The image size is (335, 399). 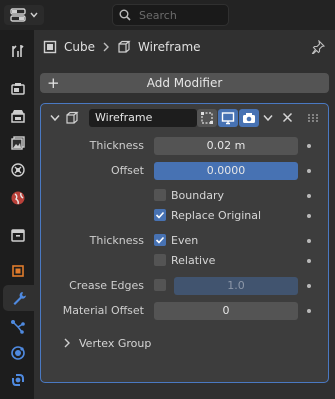 I want to click on breadcrumb-object: Cube, so click(x=79, y=47).